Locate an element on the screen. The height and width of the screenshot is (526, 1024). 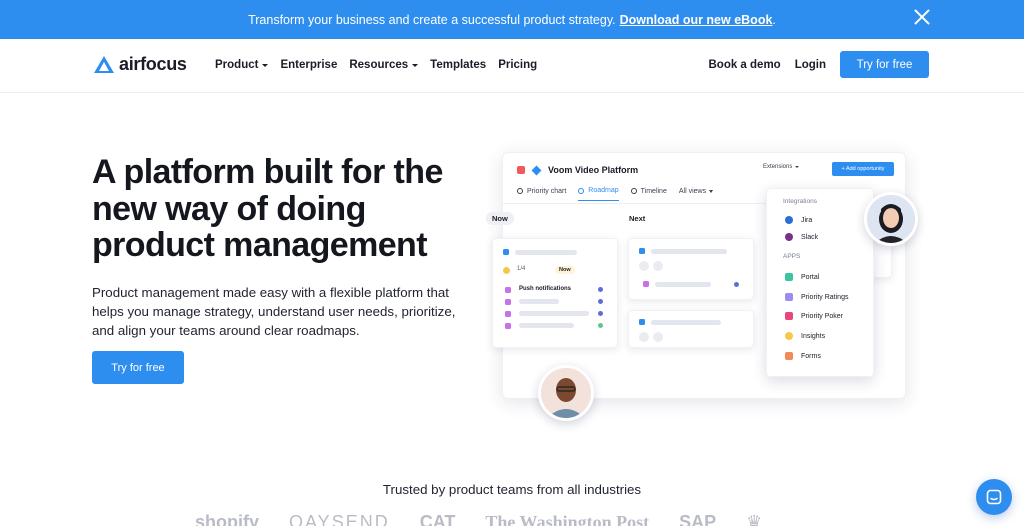
hero-title-line: A platform built for the is located at coordinates (267, 172).